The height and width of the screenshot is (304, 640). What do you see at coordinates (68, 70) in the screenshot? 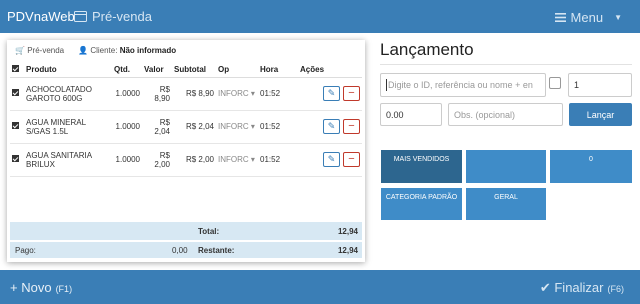
I see `column-header: Produto` at bounding box center [68, 70].